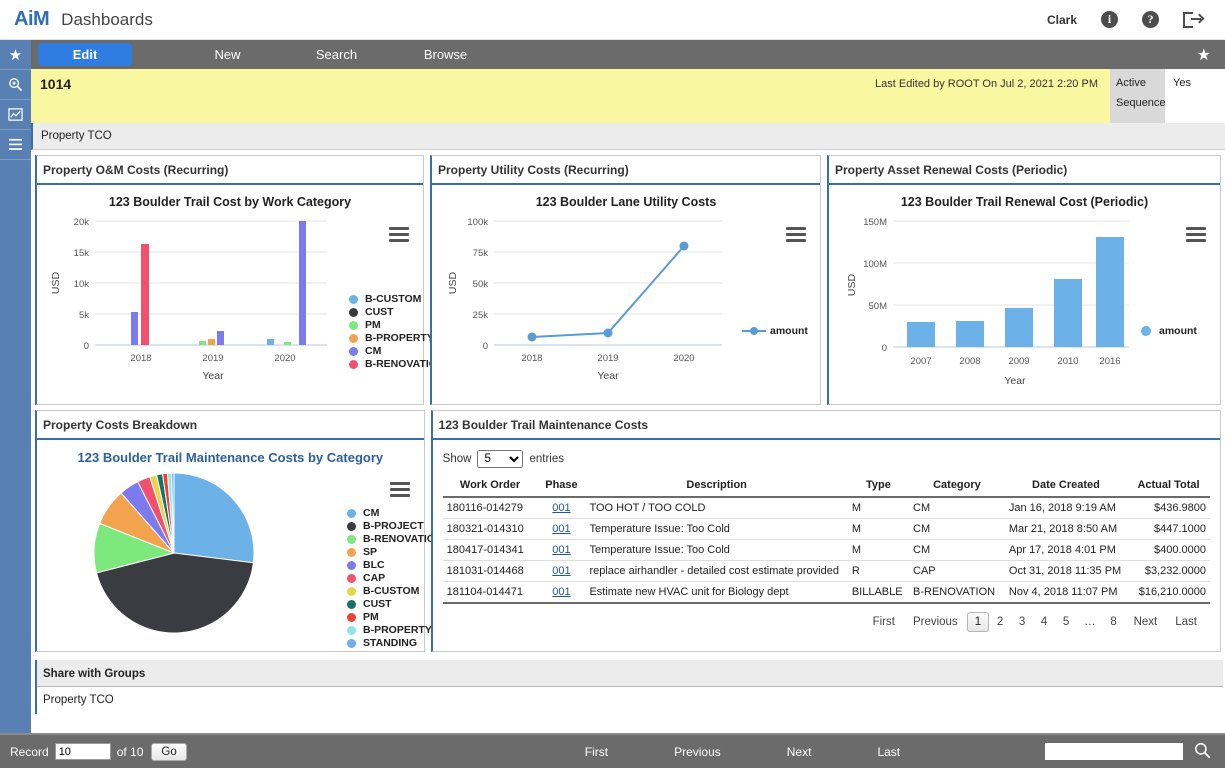 The height and width of the screenshot is (768, 1225). What do you see at coordinates (395, 643) in the screenshot?
I see `legend-item: STANDING` at bounding box center [395, 643].